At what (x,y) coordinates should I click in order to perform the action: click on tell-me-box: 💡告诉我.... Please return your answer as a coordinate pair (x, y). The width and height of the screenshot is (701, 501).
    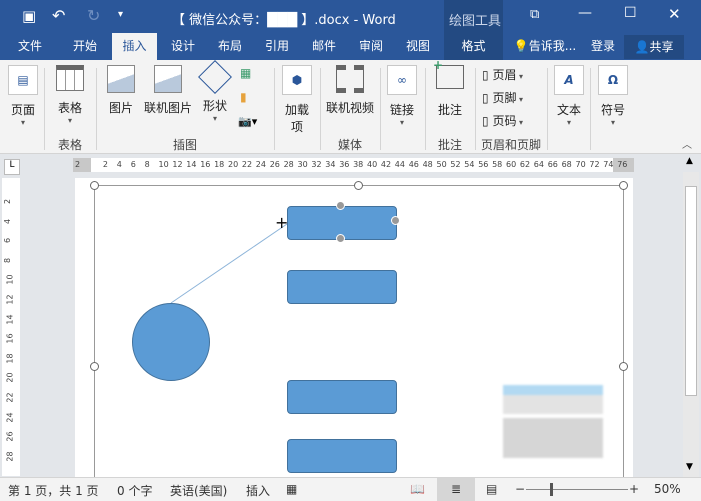
    Looking at the image, I should click on (545, 46).